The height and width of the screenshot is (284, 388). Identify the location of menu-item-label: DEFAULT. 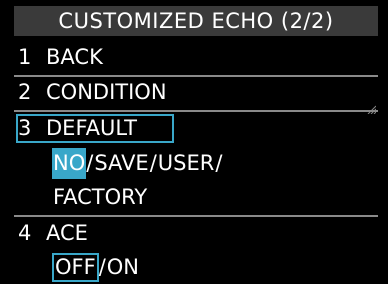
(91, 128).